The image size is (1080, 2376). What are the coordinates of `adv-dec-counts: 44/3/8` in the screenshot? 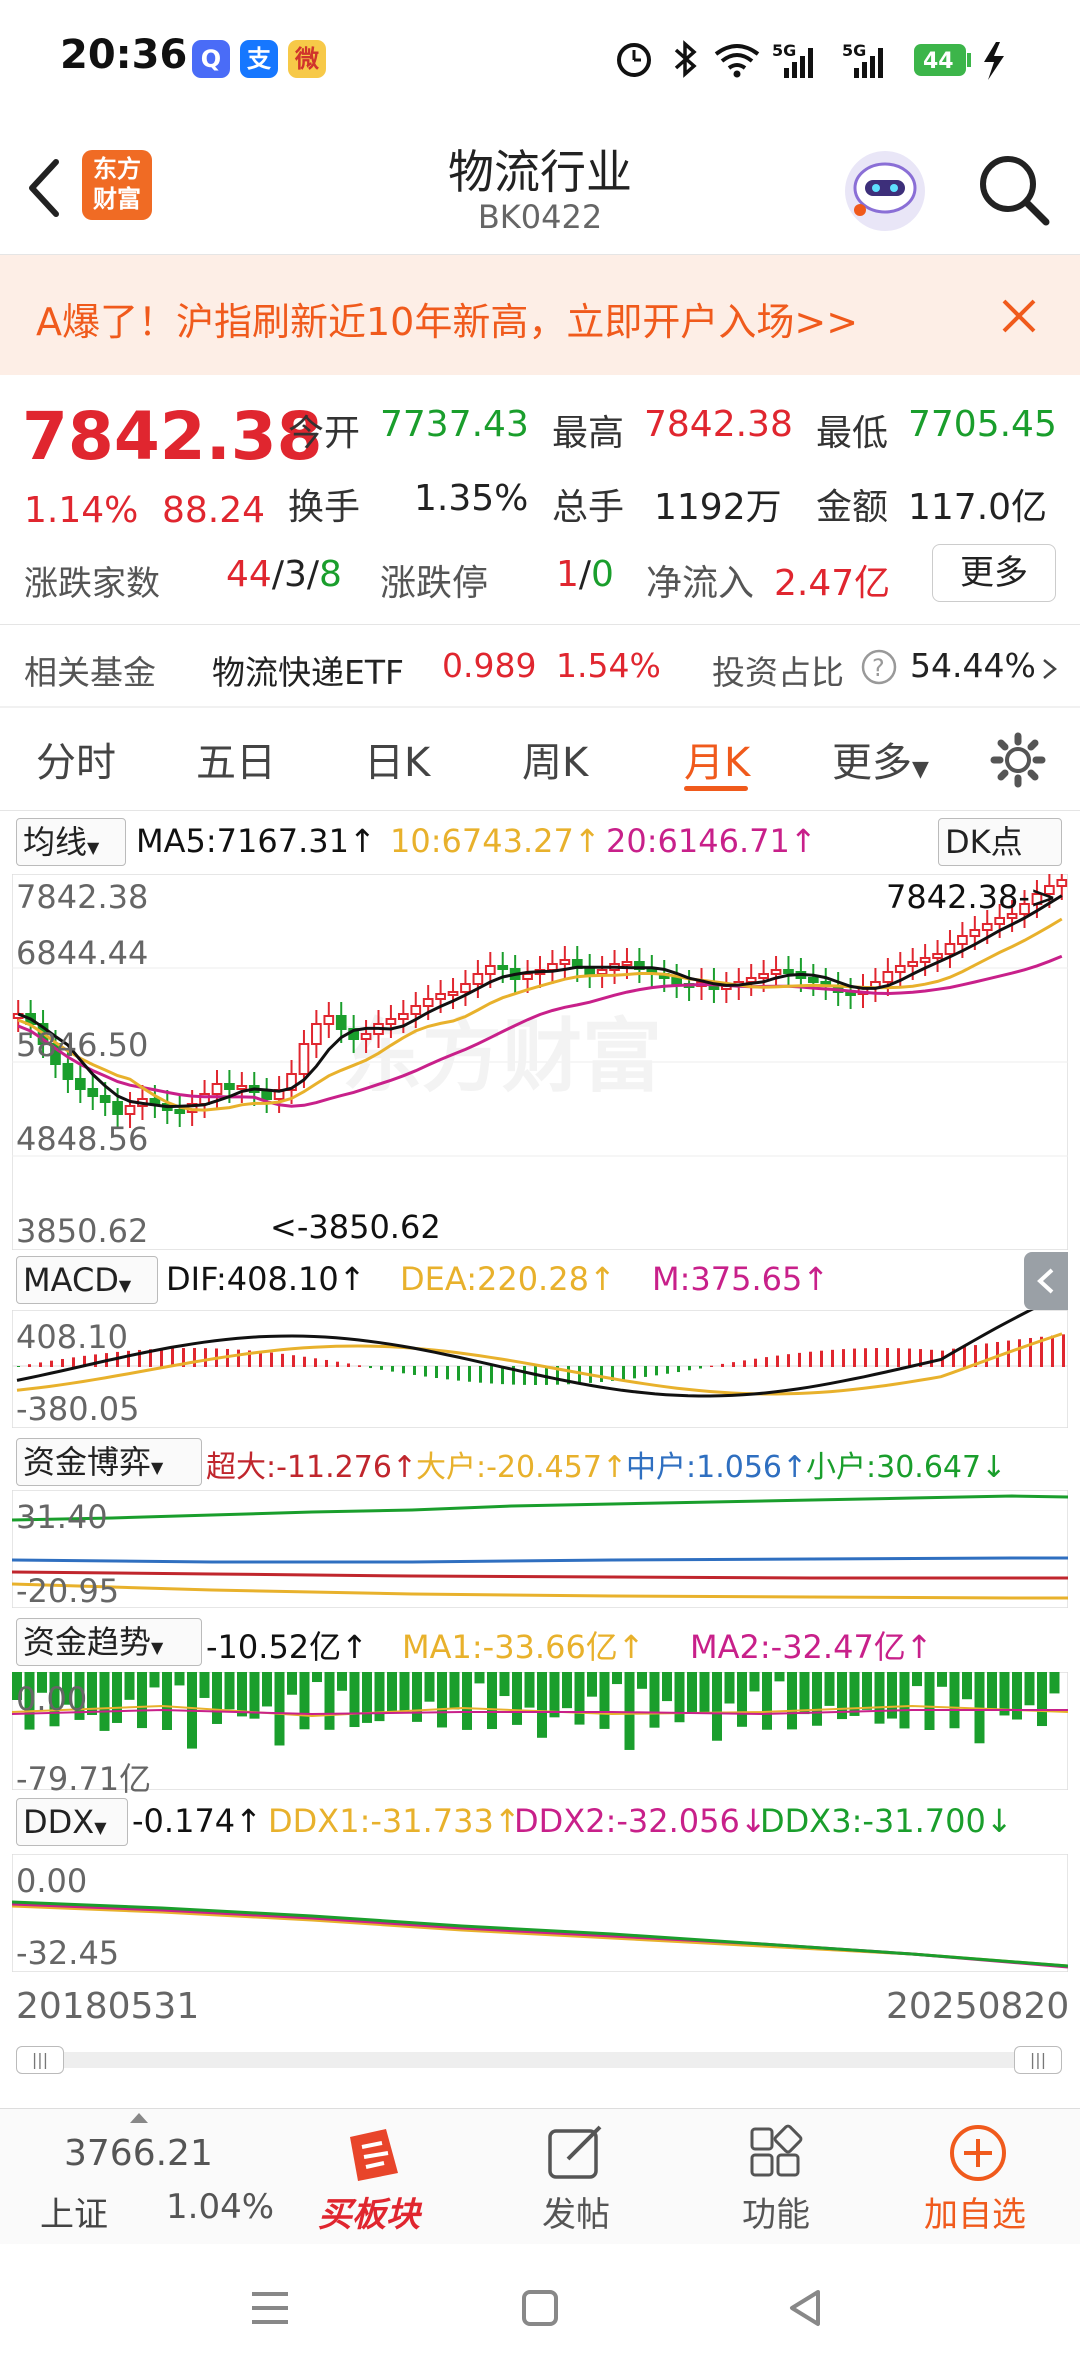 It's located at (284, 574).